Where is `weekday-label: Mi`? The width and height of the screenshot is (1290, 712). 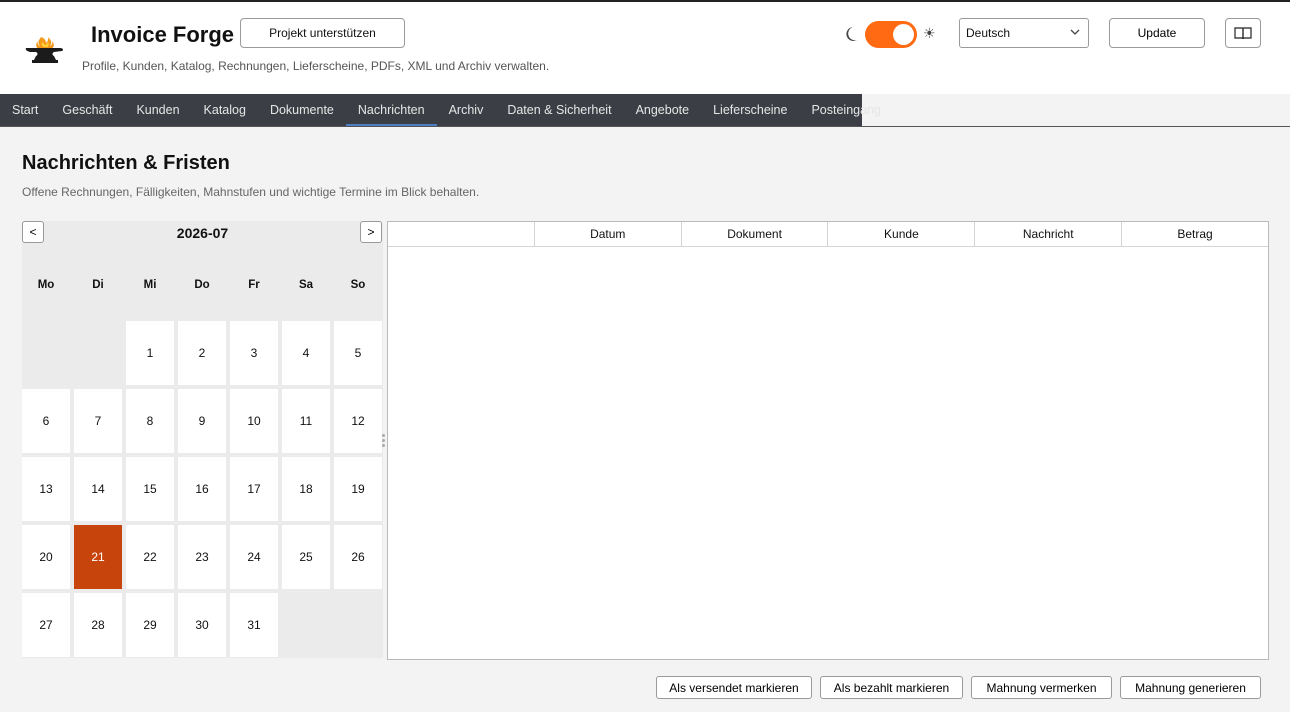 weekday-label: Mi is located at coordinates (150, 285).